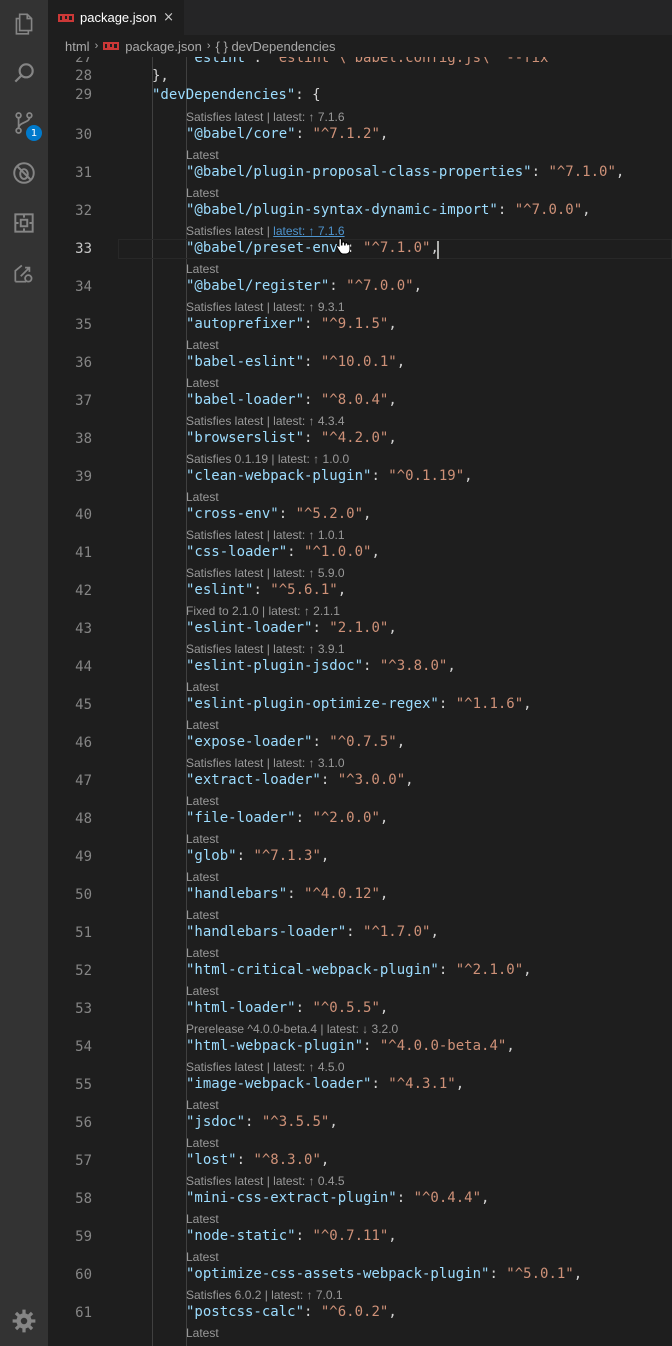 The width and height of the screenshot is (672, 1346). I want to click on codelens-link: latest: ↑ 7.1.6, so click(308, 231).